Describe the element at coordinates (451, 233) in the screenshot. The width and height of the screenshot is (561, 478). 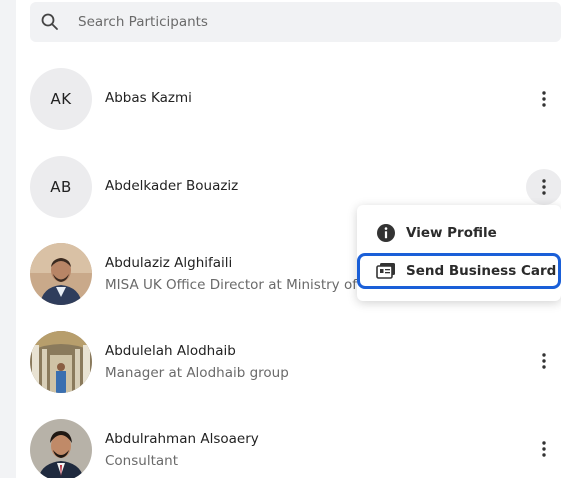
I see `view-profile-label: View Profile` at that location.